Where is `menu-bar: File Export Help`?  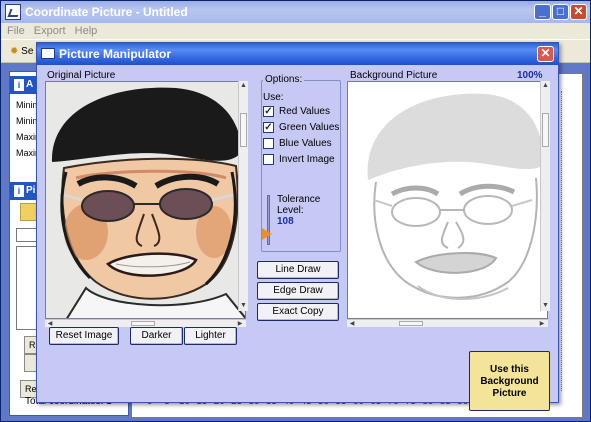 menu-bar: File Export Help is located at coordinates (295, 31).